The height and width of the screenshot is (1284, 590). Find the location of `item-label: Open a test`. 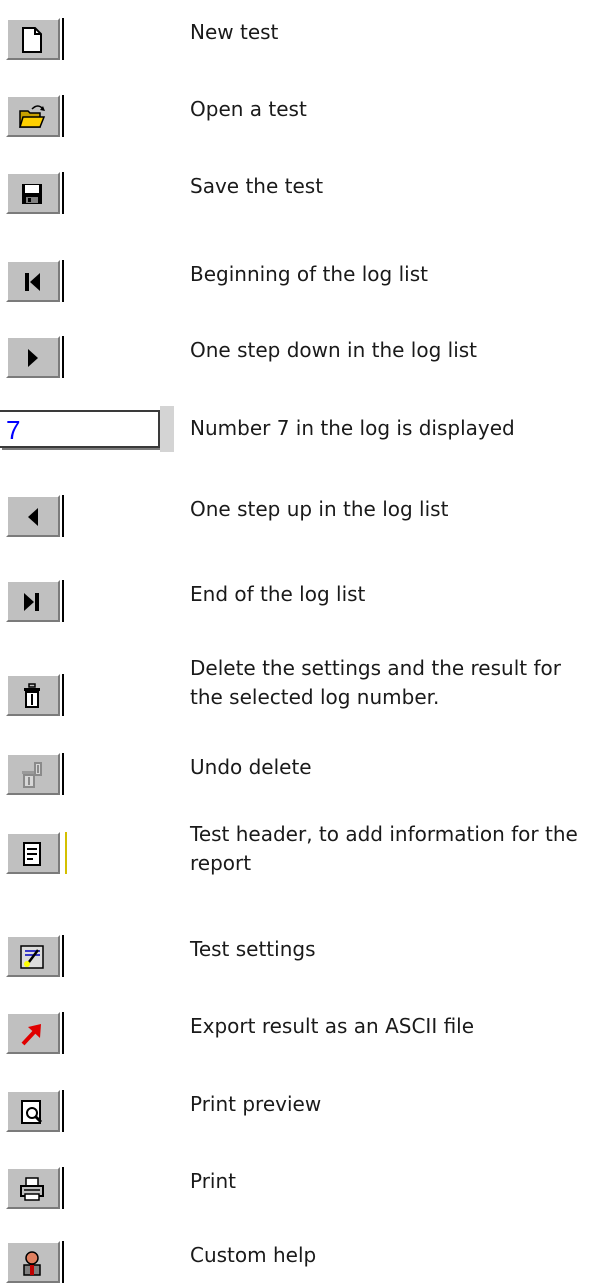

item-label: Open a test is located at coordinates (248, 109).